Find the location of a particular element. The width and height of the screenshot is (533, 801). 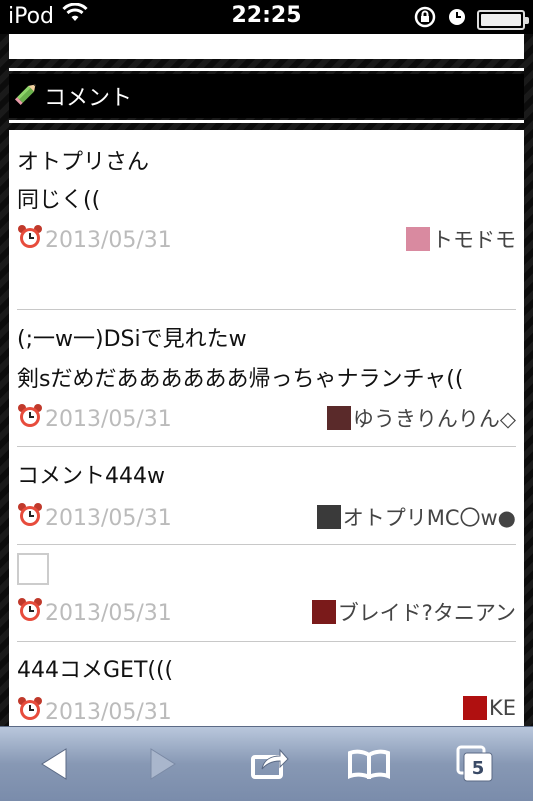

pencil-icon is located at coordinates (27, 96).